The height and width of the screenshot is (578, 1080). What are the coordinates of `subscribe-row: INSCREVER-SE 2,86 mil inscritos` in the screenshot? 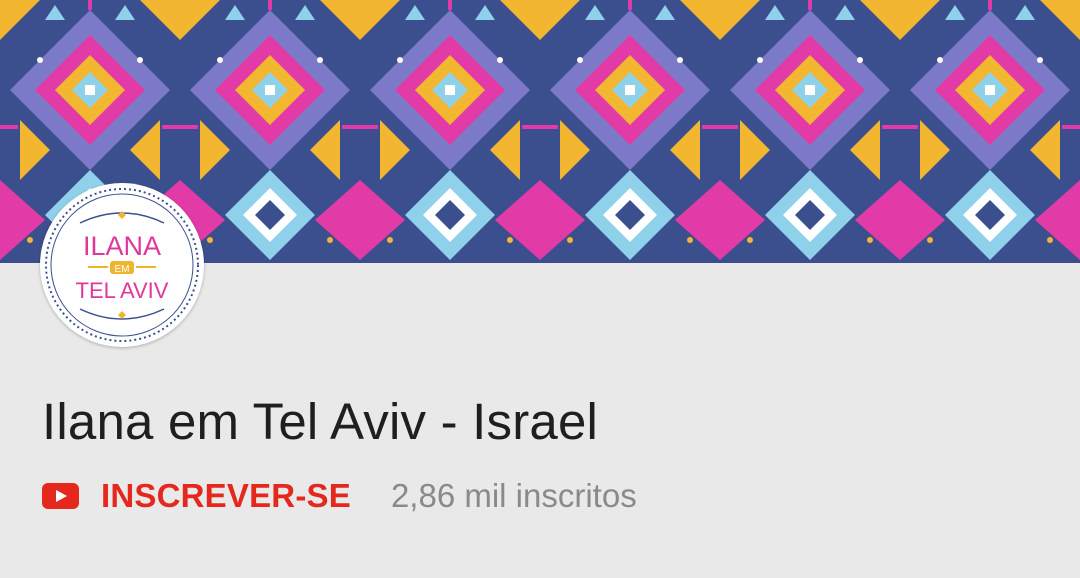 It's located at (339, 496).